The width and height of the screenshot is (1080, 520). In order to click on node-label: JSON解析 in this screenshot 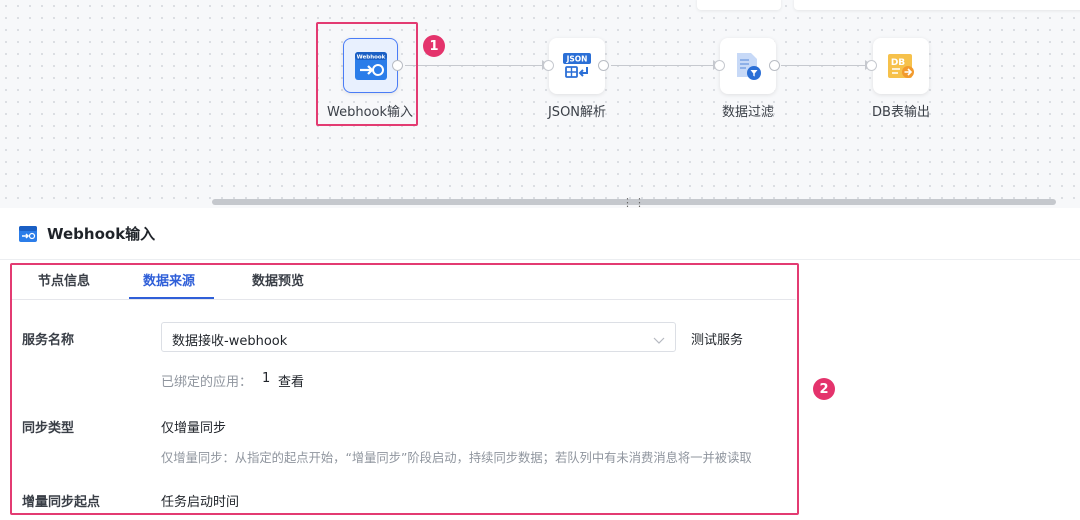, I will do `click(577, 112)`.